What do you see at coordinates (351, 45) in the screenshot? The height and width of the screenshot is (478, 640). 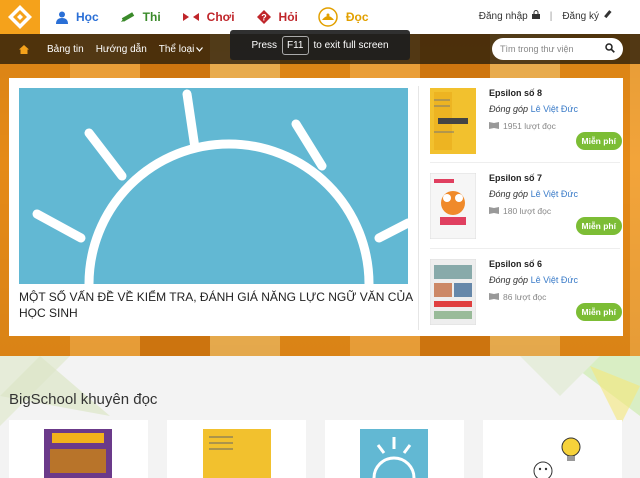 I see `toast-text: to exit full screen` at bounding box center [351, 45].